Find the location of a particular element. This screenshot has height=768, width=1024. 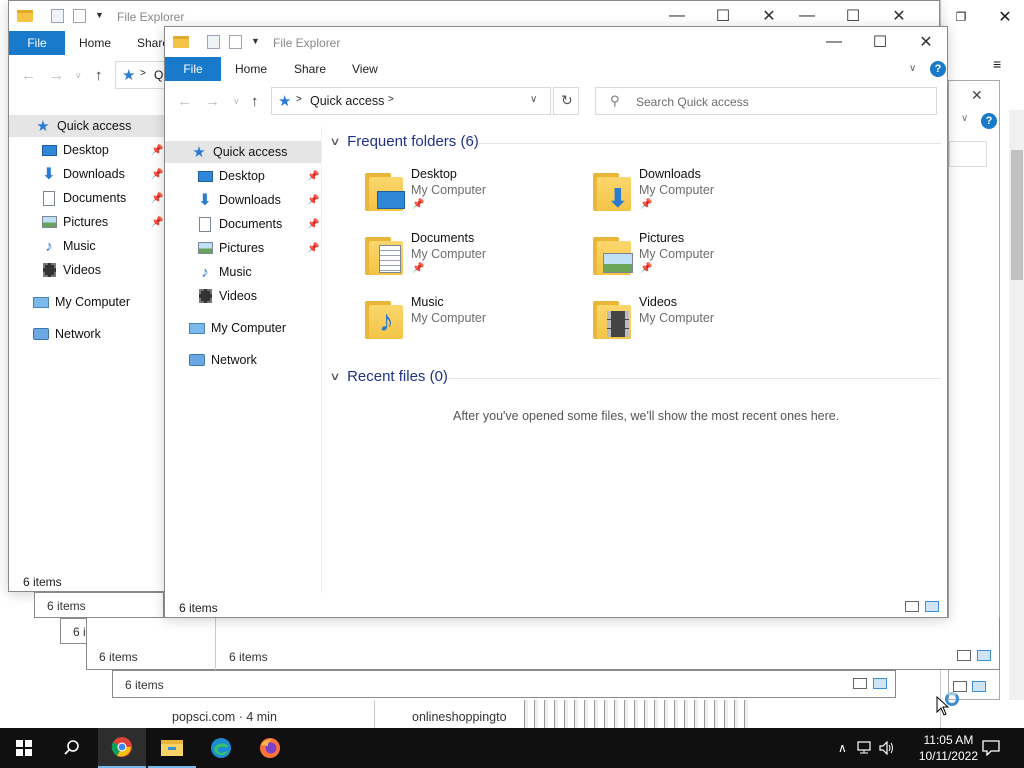

minimize-button: — is located at coordinates (834, 42).